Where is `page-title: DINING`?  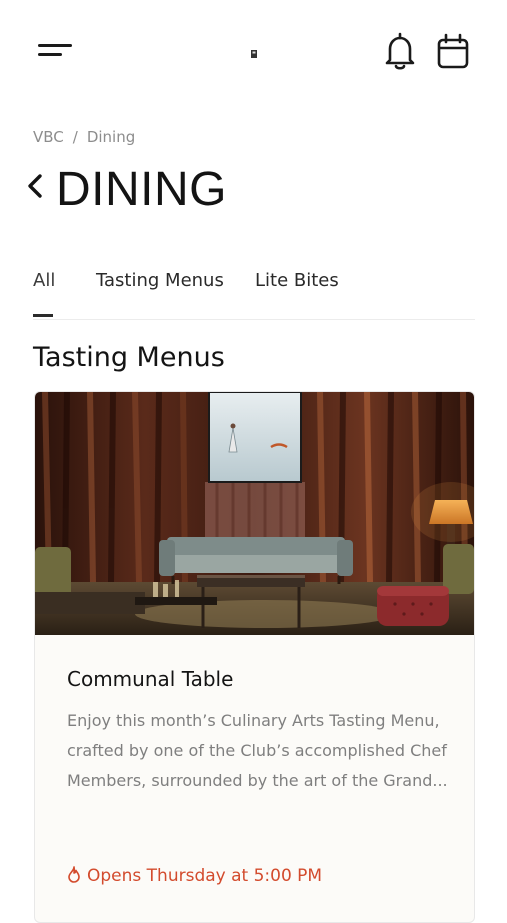
page-title: DINING is located at coordinates (141, 189).